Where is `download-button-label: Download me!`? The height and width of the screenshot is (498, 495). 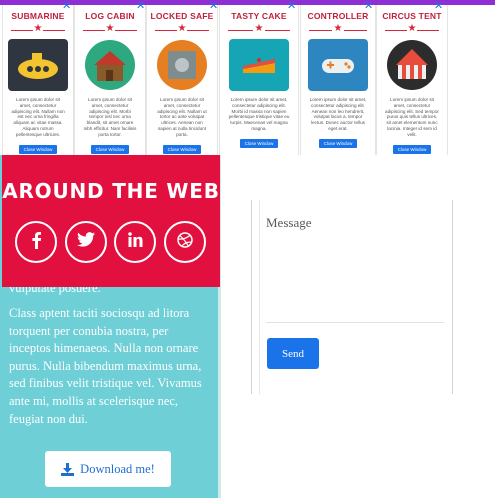 download-button-label: Download me! is located at coordinates (117, 468).